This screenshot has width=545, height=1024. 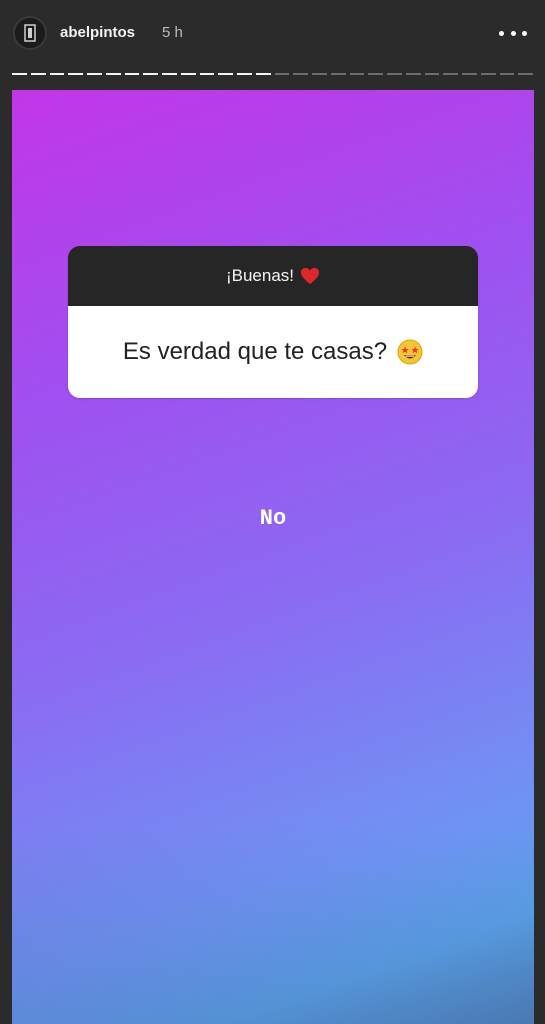 I want to click on story-progress-bar, so click(x=272, y=74).